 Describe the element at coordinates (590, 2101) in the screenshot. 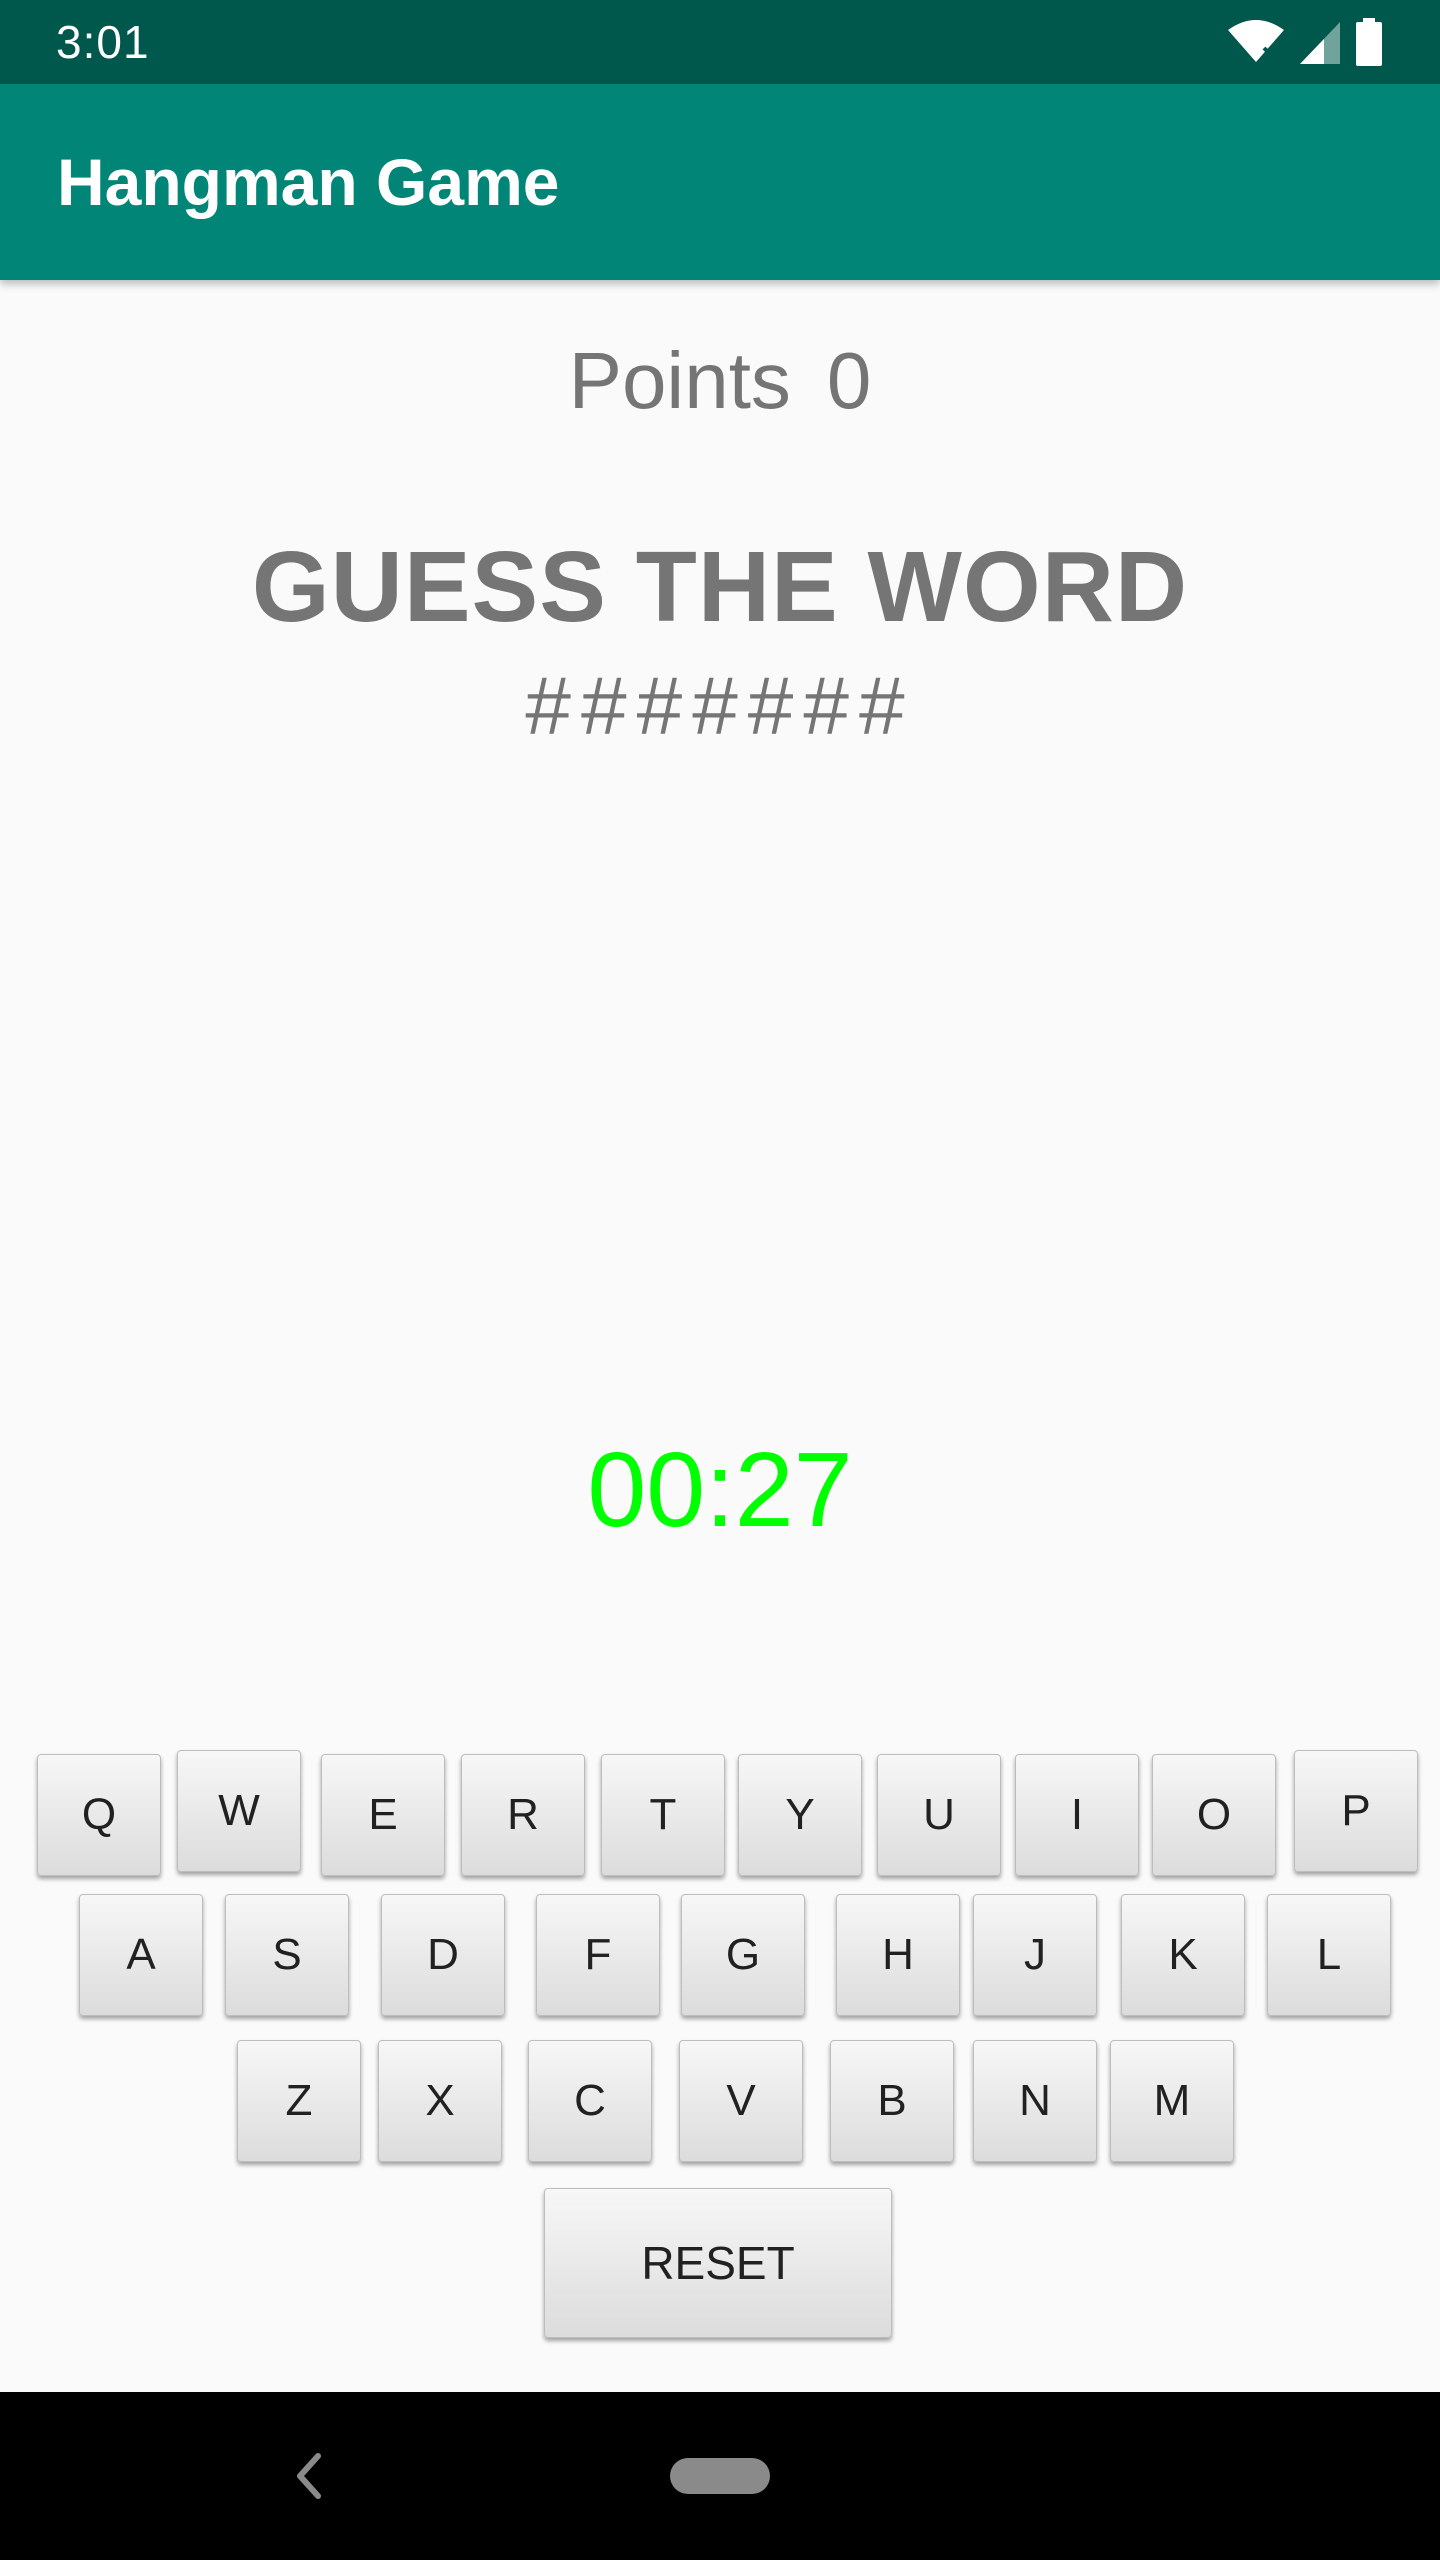

I see `key-c: C` at that location.